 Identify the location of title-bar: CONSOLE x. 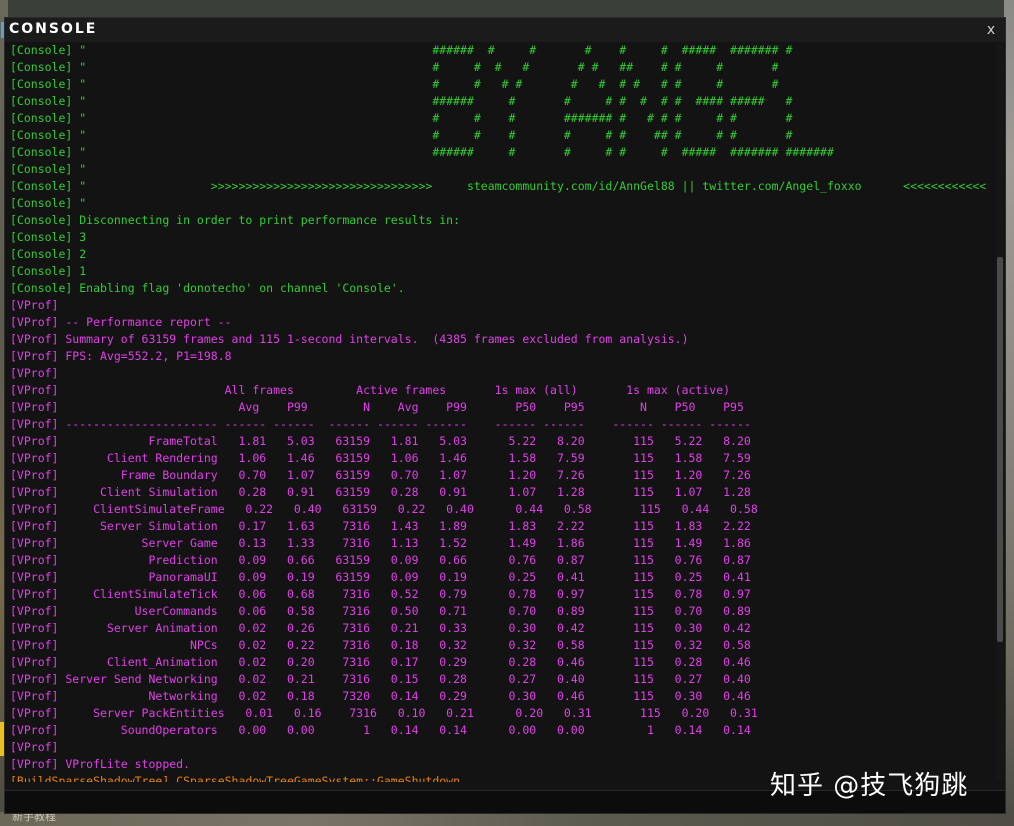
(503, 30).